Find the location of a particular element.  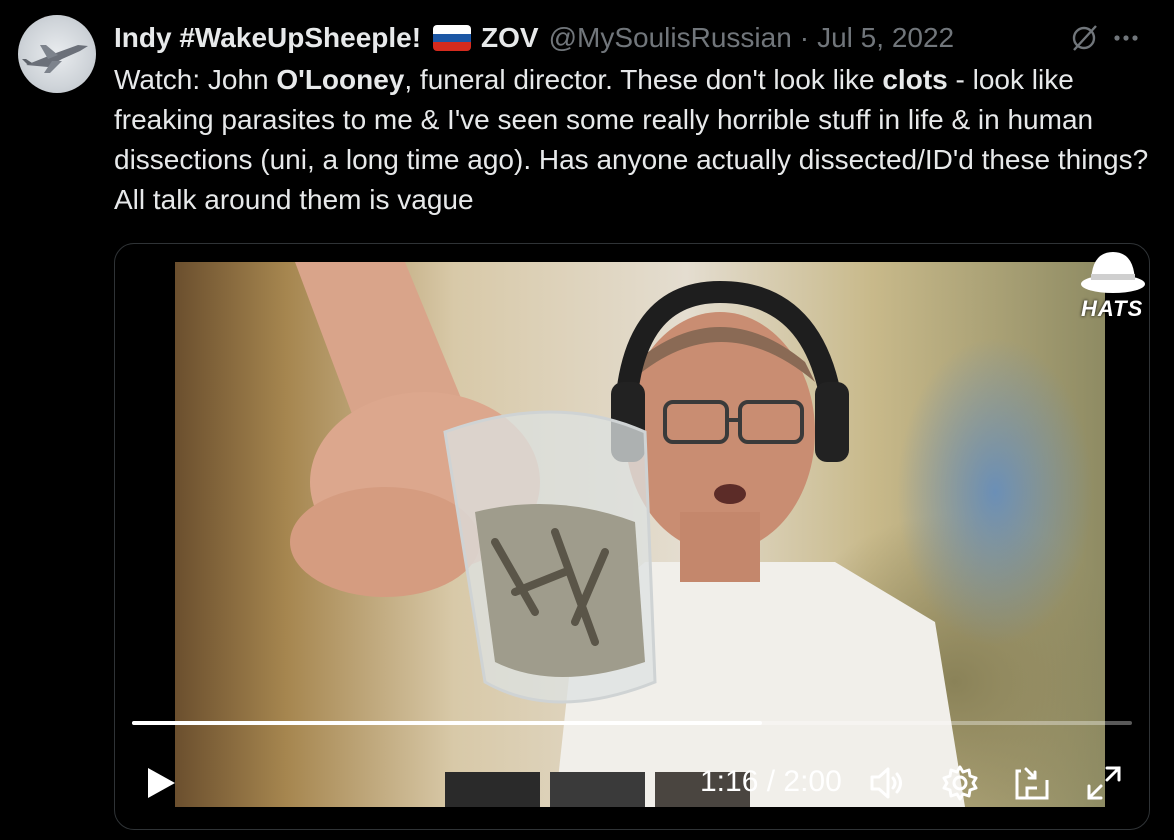

progress-fill is located at coordinates (447, 723).